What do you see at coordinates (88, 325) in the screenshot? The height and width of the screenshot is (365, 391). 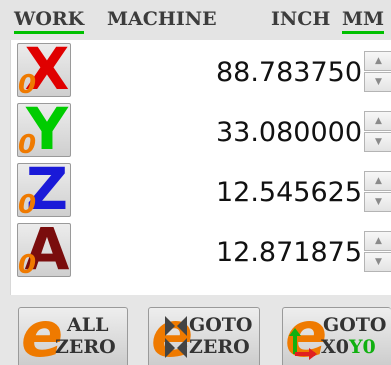 I see `all-zero-label-1: ALL` at bounding box center [88, 325].